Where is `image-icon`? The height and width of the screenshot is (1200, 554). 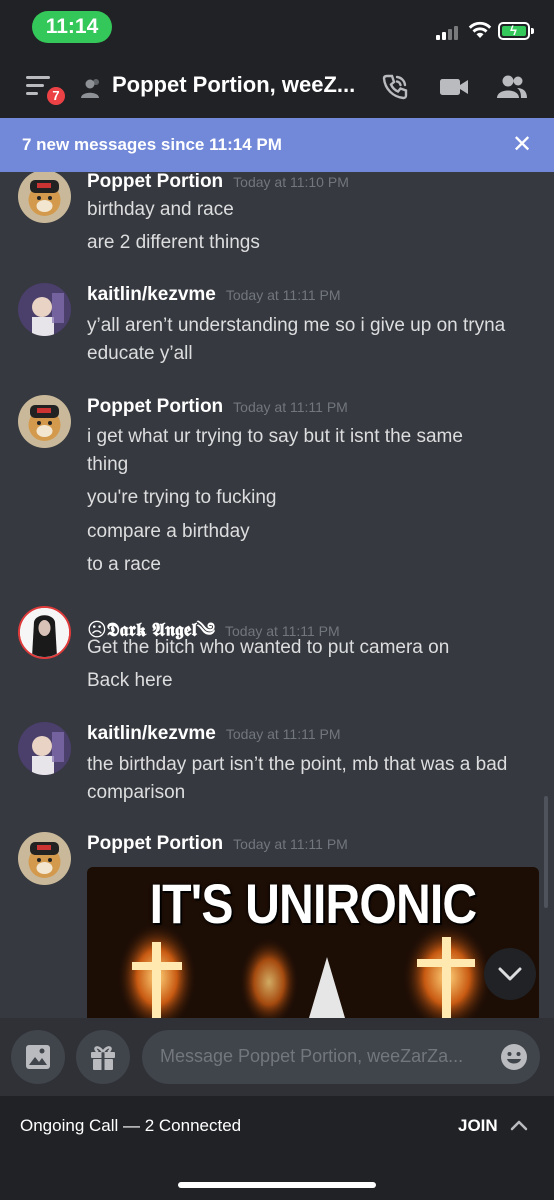 image-icon is located at coordinates (38, 1057).